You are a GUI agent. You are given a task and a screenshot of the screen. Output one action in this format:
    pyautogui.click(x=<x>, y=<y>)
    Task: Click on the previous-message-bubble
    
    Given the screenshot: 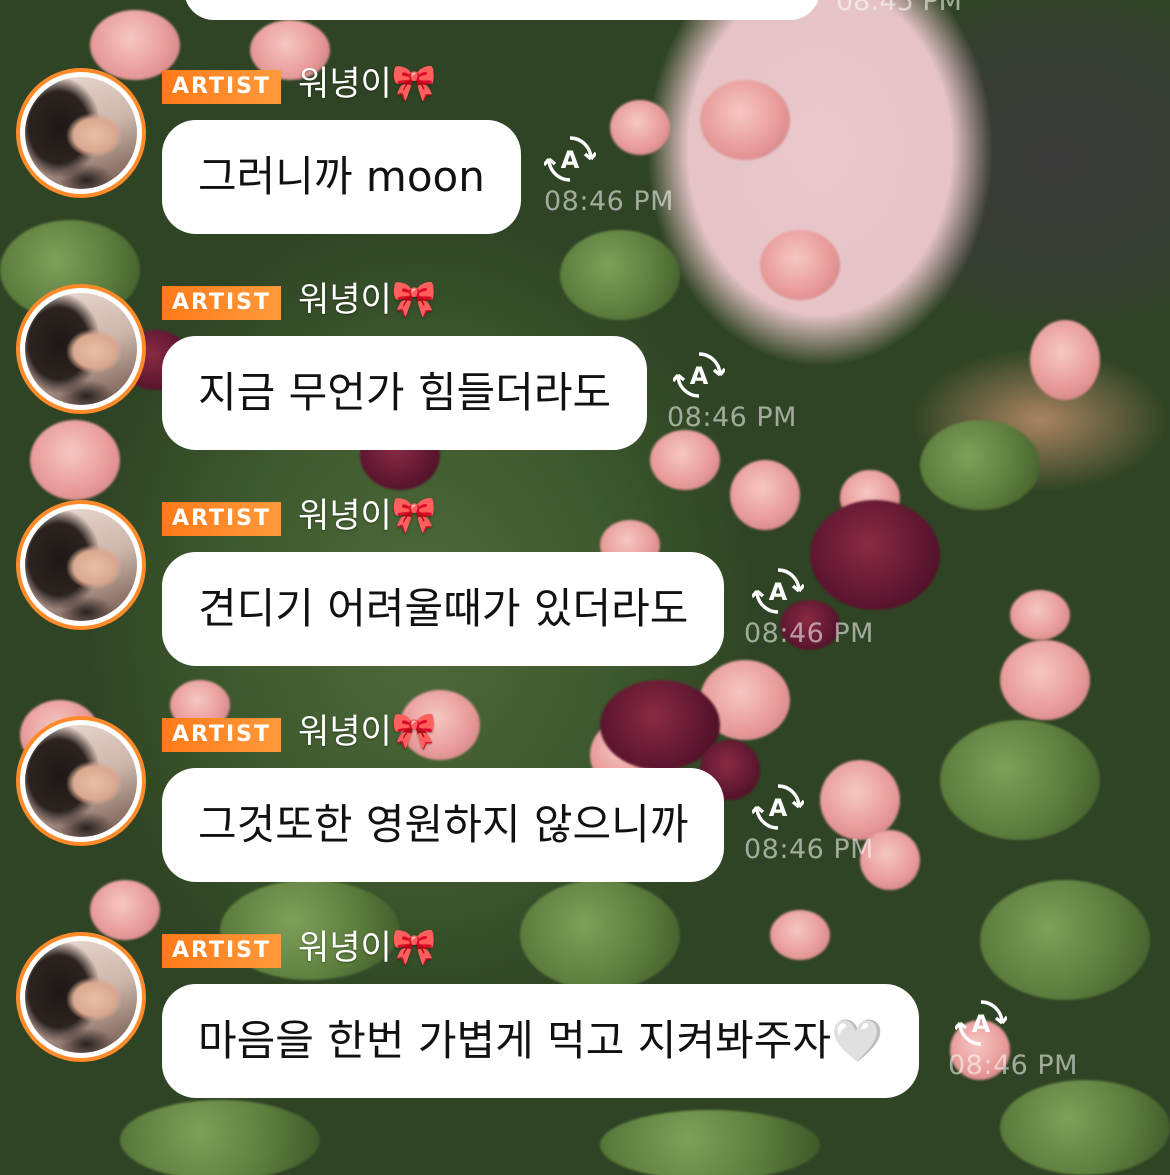 What is the action you would take?
    pyautogui.click(x=502, y=10)
    